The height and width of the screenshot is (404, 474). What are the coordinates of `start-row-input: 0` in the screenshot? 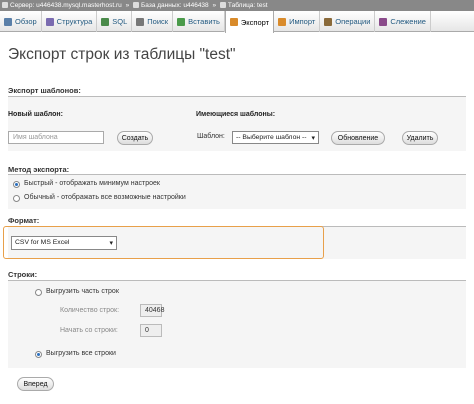 It's located at (151, 330).